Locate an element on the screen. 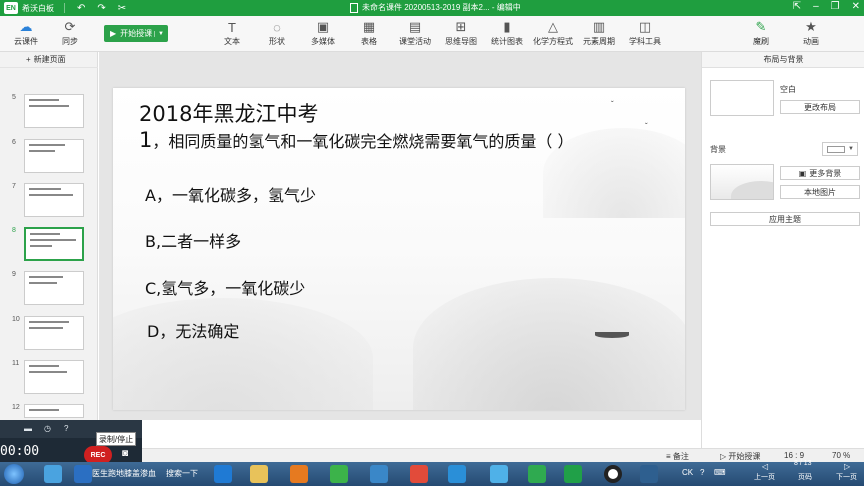 The height and width of the screenshot is (486, 864). periodic-table-icon: ▥ is located at coordinates (599, 26).